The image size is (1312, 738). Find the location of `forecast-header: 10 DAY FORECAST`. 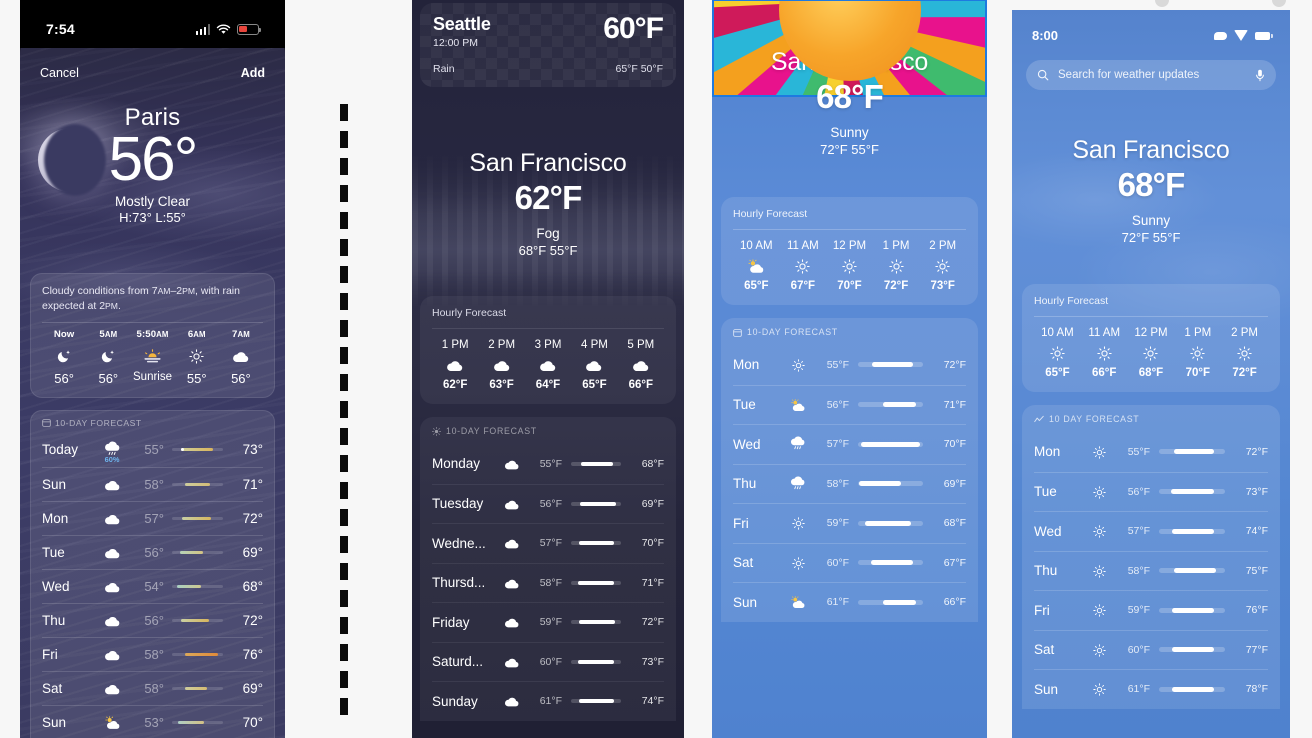

forecast-header: 10 DAY FORECAST is located at coordinates (1151, 418).